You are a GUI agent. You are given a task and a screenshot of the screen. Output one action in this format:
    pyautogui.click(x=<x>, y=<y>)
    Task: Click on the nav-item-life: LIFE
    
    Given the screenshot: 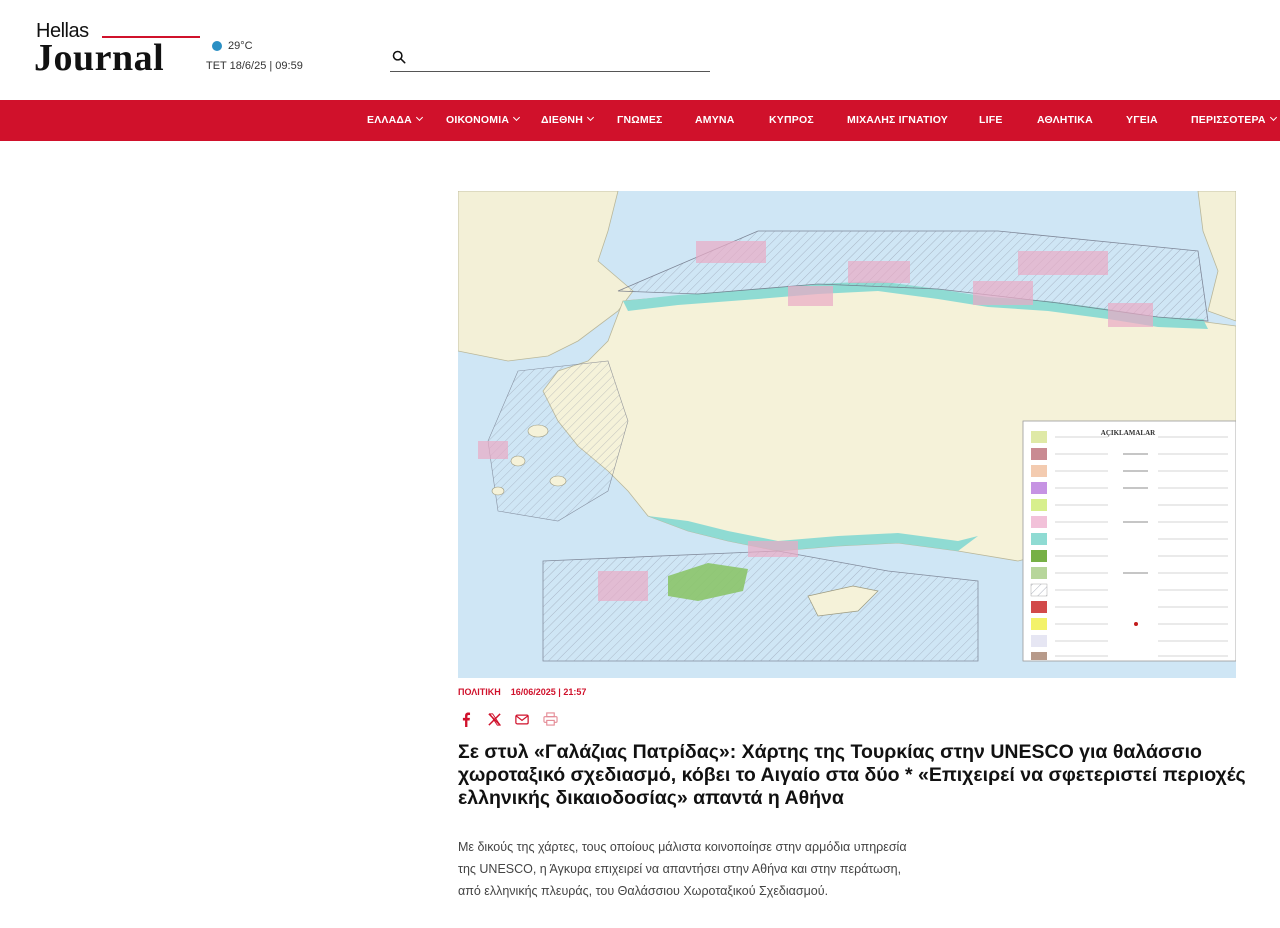 What is the action you would take?
    pyautogui.click(x=991, y=120)
    